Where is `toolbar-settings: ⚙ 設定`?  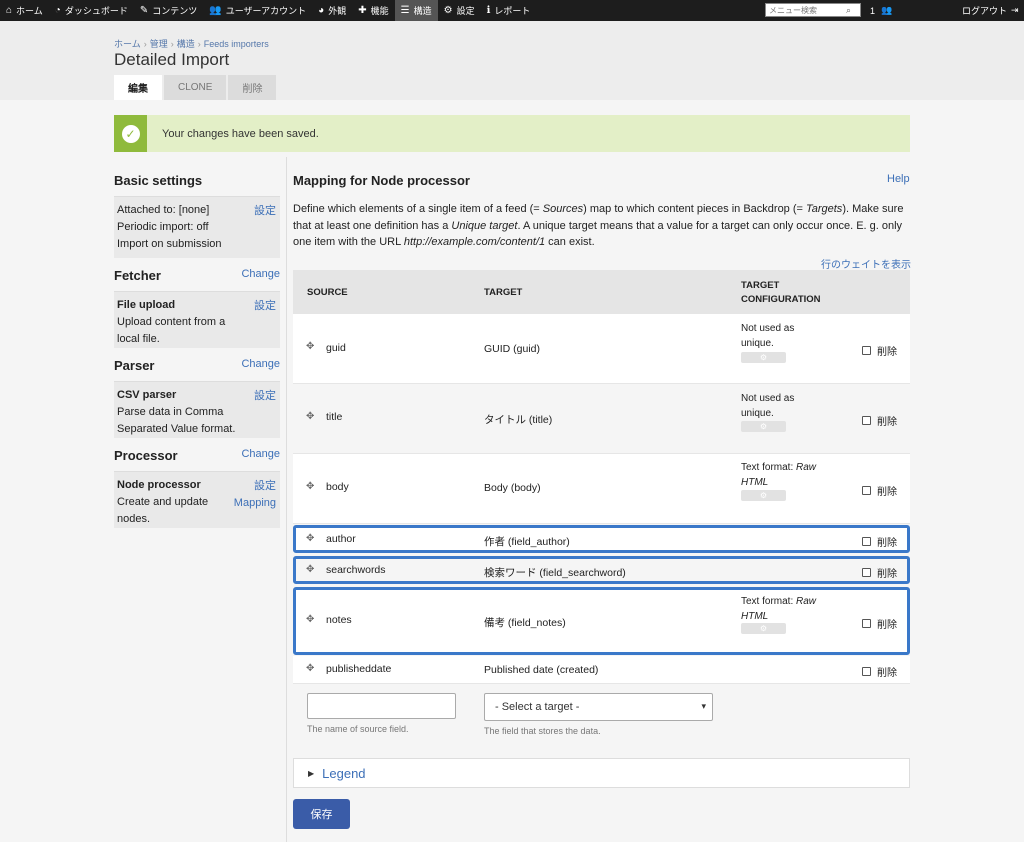
toolbar-settings: ⚙ 設定 is located at coordinates (459, 10).